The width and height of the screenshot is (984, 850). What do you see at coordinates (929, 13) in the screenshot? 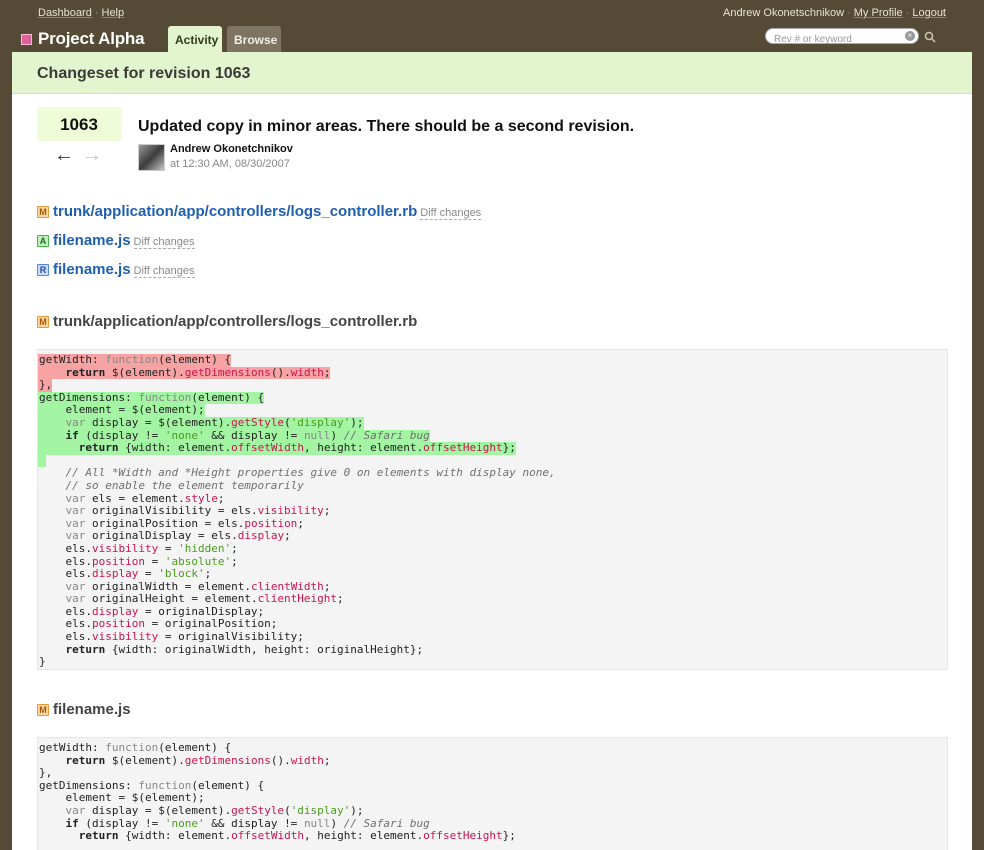
I see `logout-link: Logout` at bounding box center [929, 13].